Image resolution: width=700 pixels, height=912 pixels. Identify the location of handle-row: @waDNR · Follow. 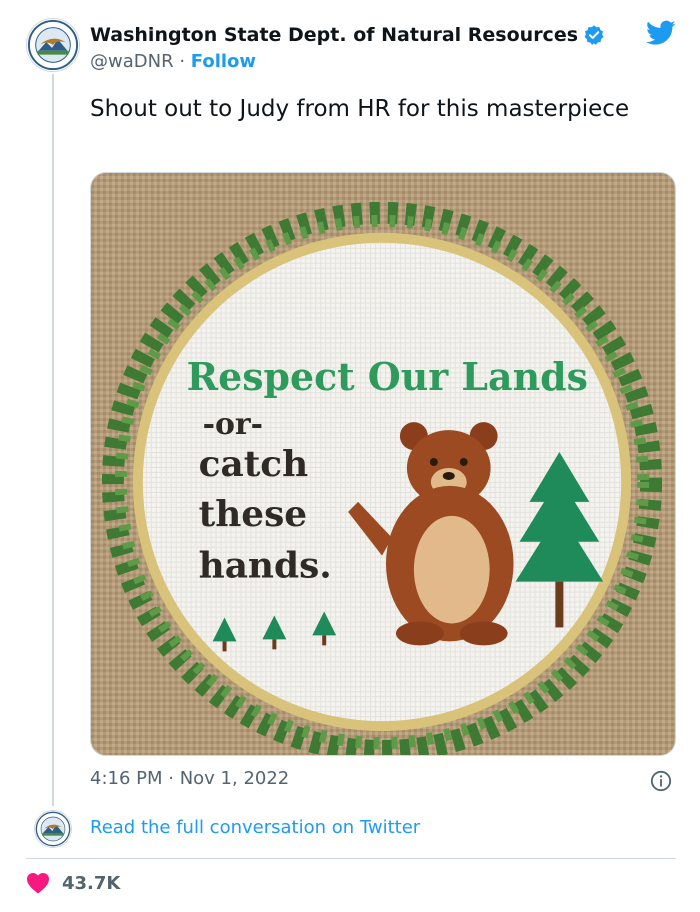
(173, 61).